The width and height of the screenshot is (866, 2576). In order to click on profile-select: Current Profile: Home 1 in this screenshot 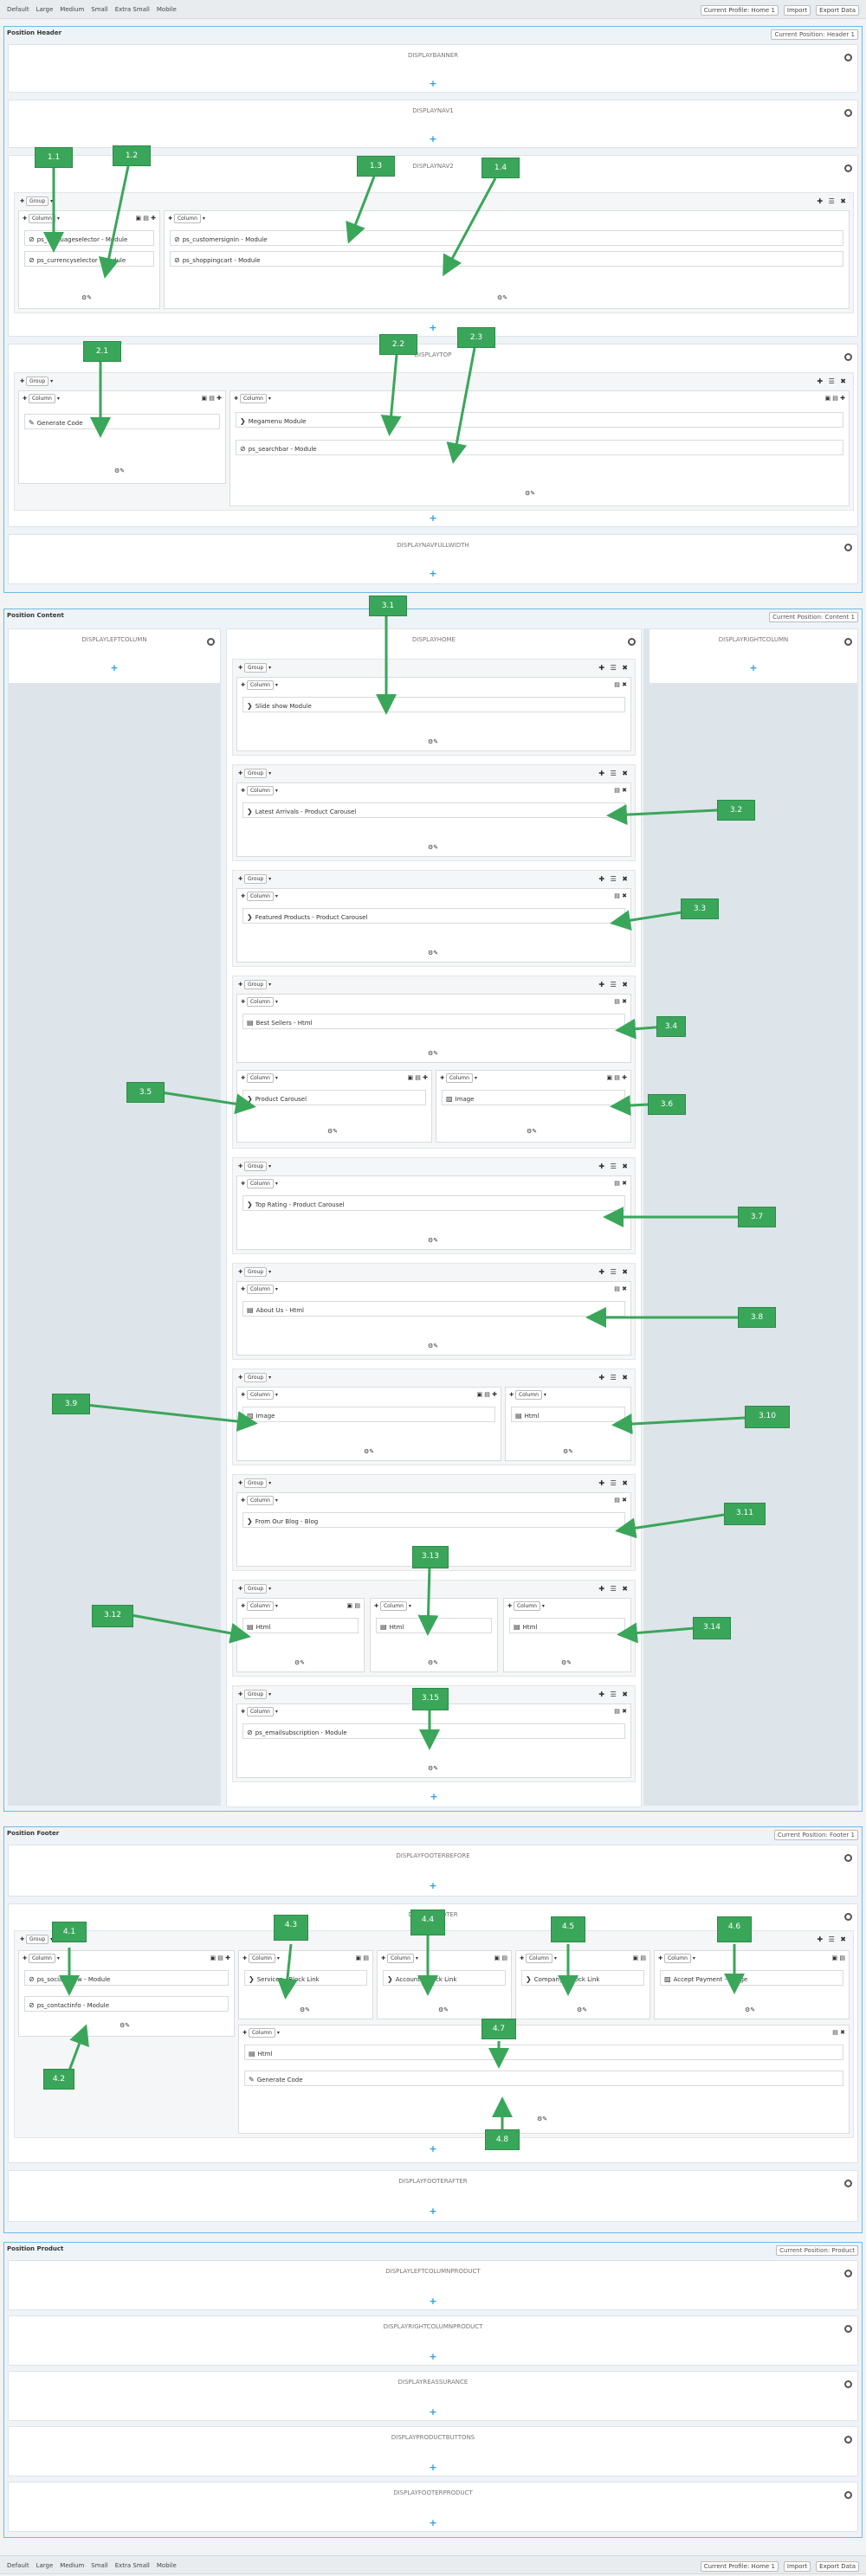, I will do `click(739, 2566)`.